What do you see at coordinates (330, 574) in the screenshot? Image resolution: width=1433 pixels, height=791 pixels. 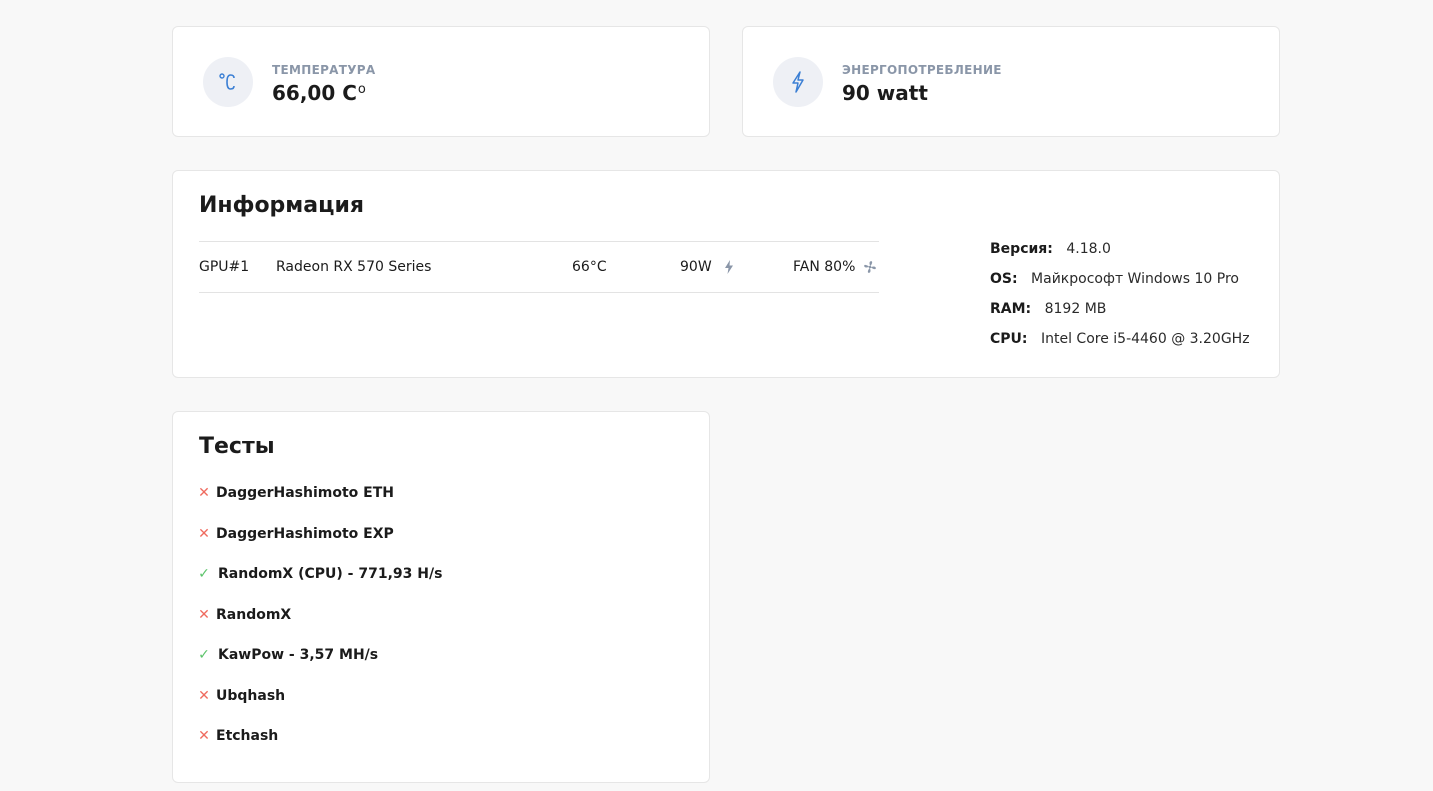 I see `test-label: RandomX (CPU) - 771,93 H/s` at bounding box center [330, 574].